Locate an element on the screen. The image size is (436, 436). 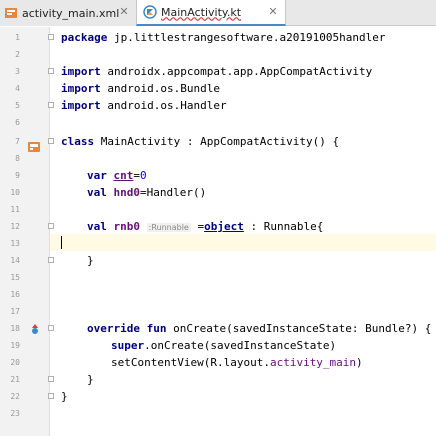
code-text: setContentView(R.layout.activity_main) is located at coordinates (237, 362).